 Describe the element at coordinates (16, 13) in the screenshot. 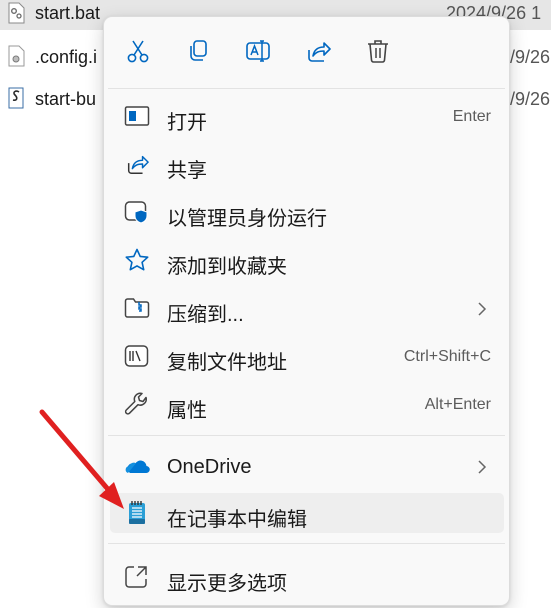

I see `batch-file-icon` at that location.